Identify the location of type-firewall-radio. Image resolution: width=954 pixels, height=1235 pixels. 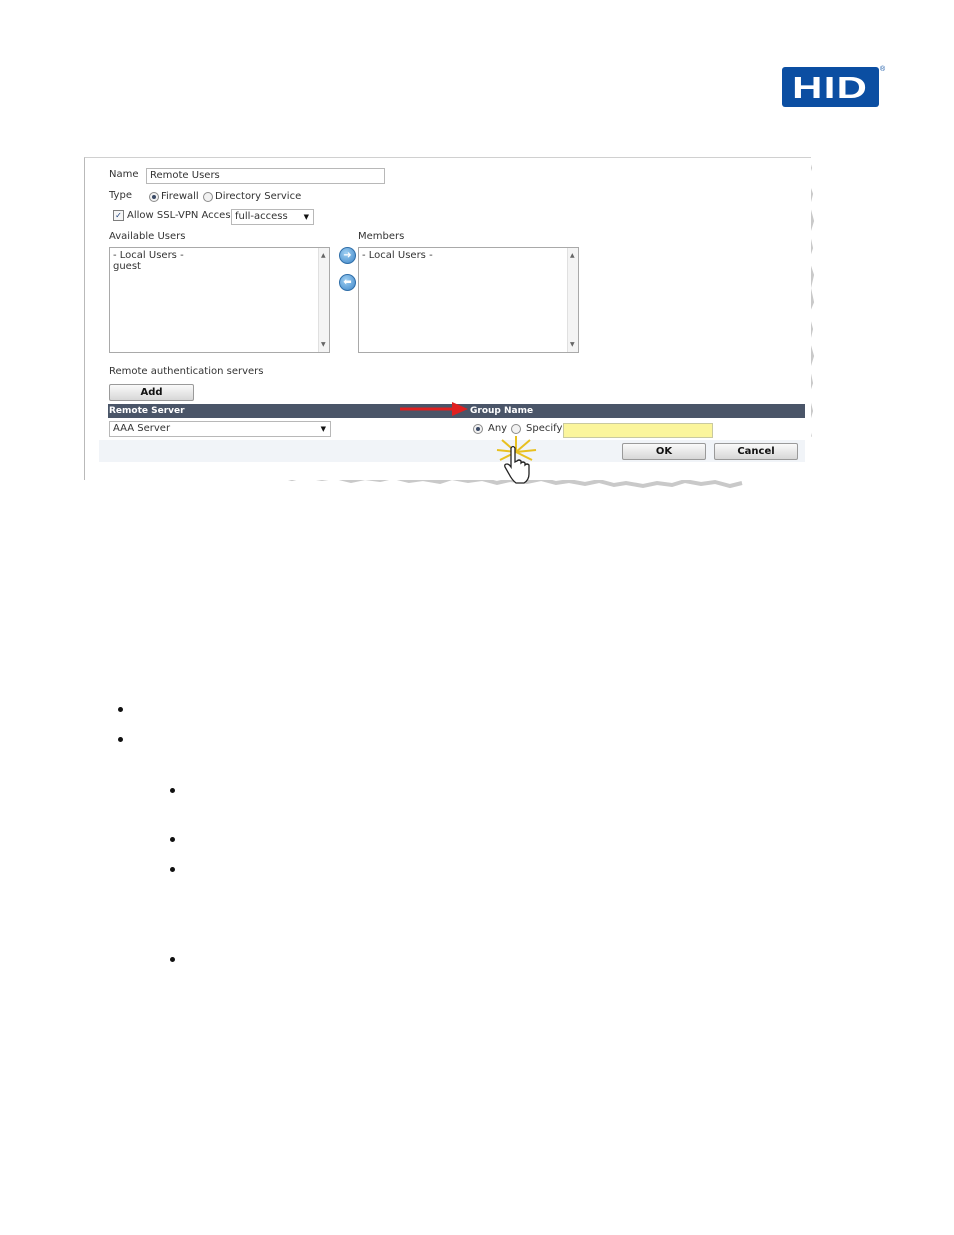
(154, 197).